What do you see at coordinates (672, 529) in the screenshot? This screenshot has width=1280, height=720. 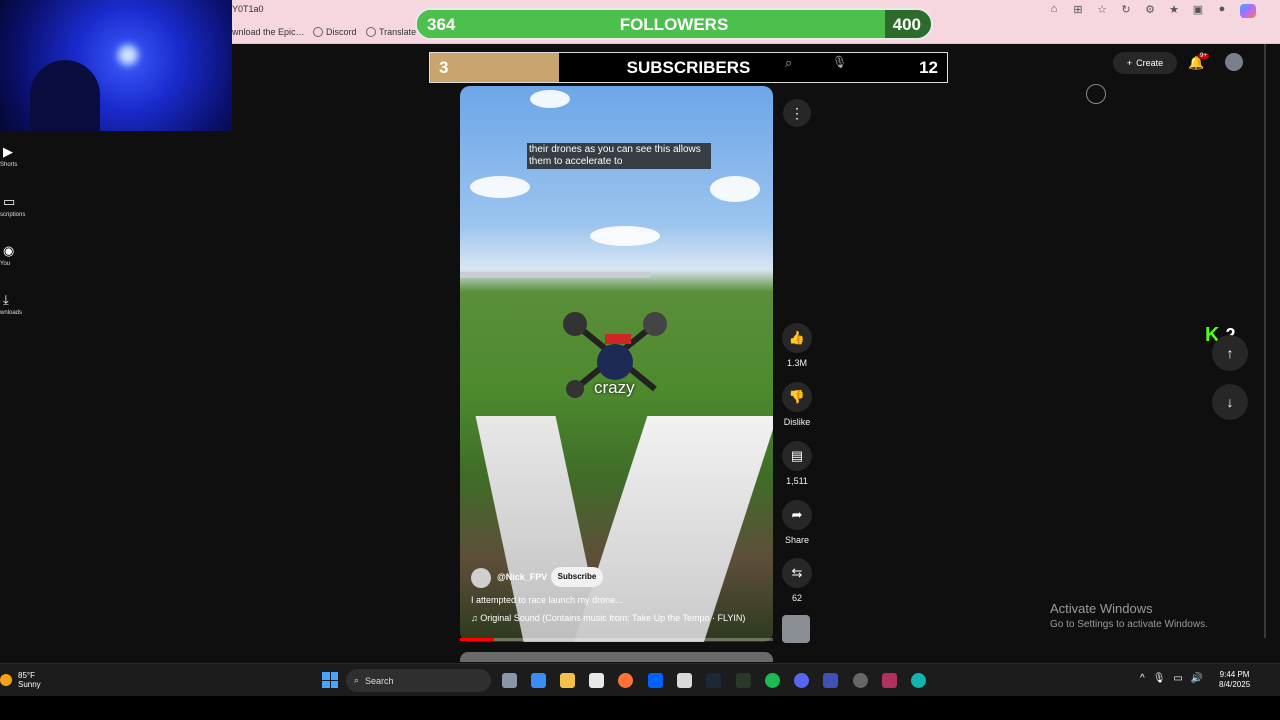 I see `launch-rail-right` at bounding box center [672, 529].